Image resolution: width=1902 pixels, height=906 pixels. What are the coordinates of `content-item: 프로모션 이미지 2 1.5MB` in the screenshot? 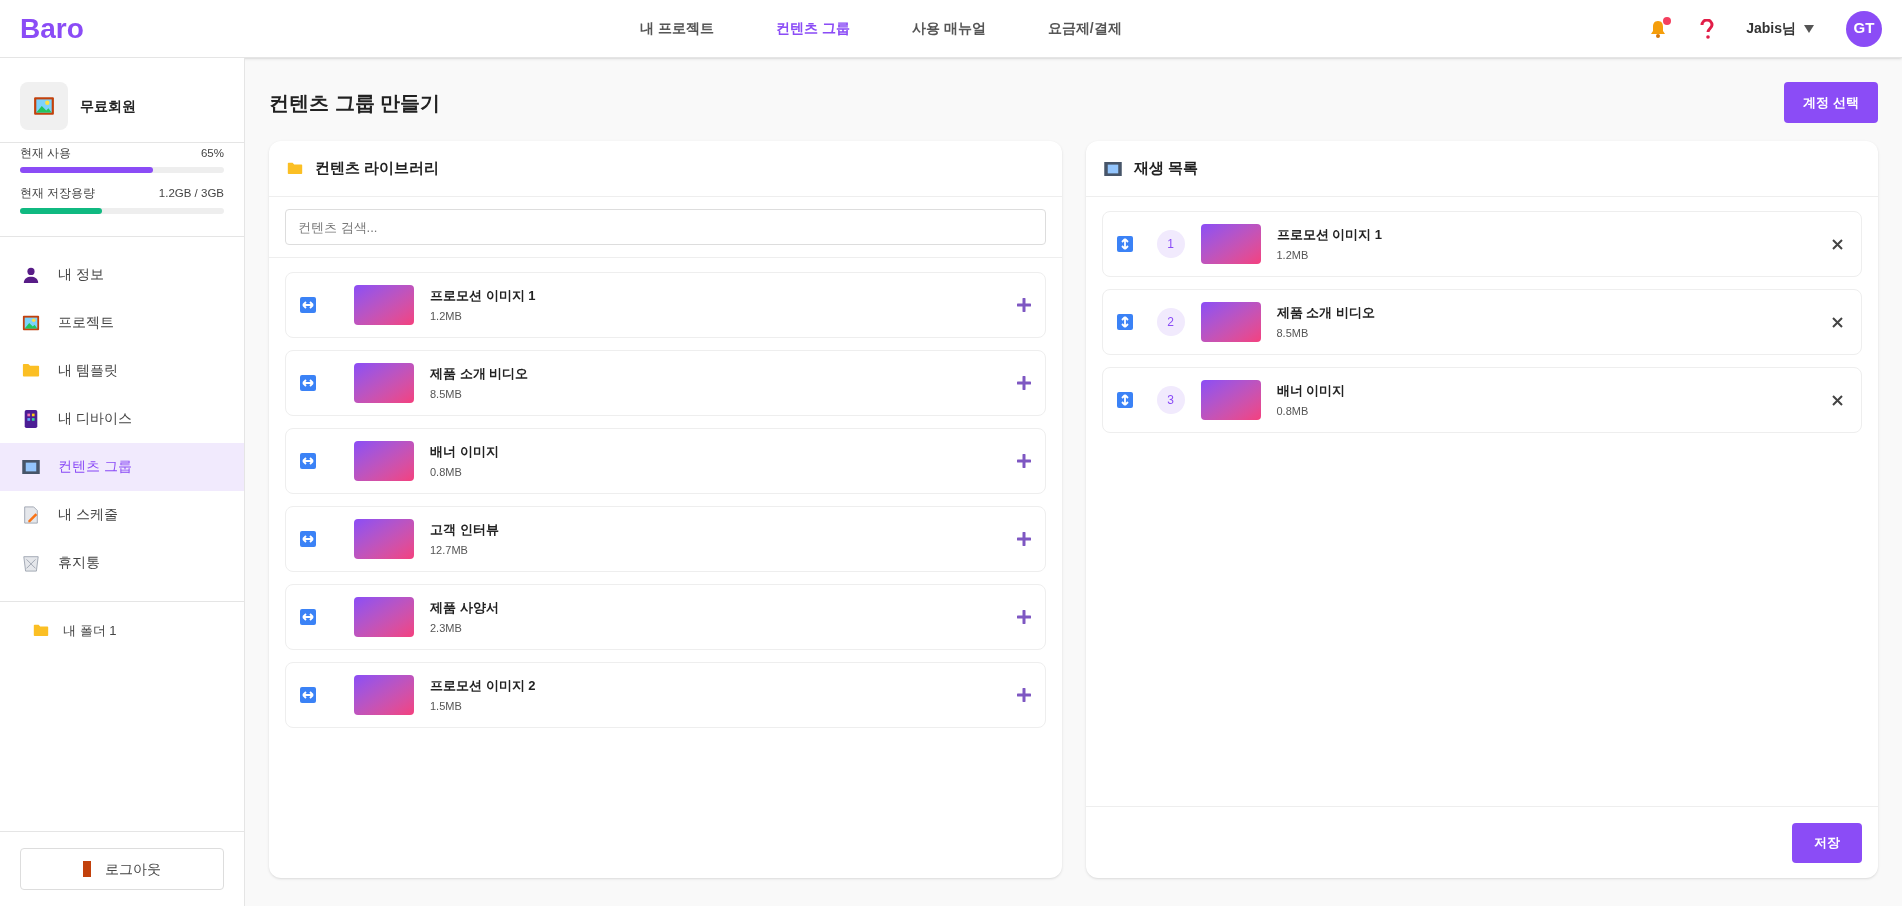 It's located at (665, 695).